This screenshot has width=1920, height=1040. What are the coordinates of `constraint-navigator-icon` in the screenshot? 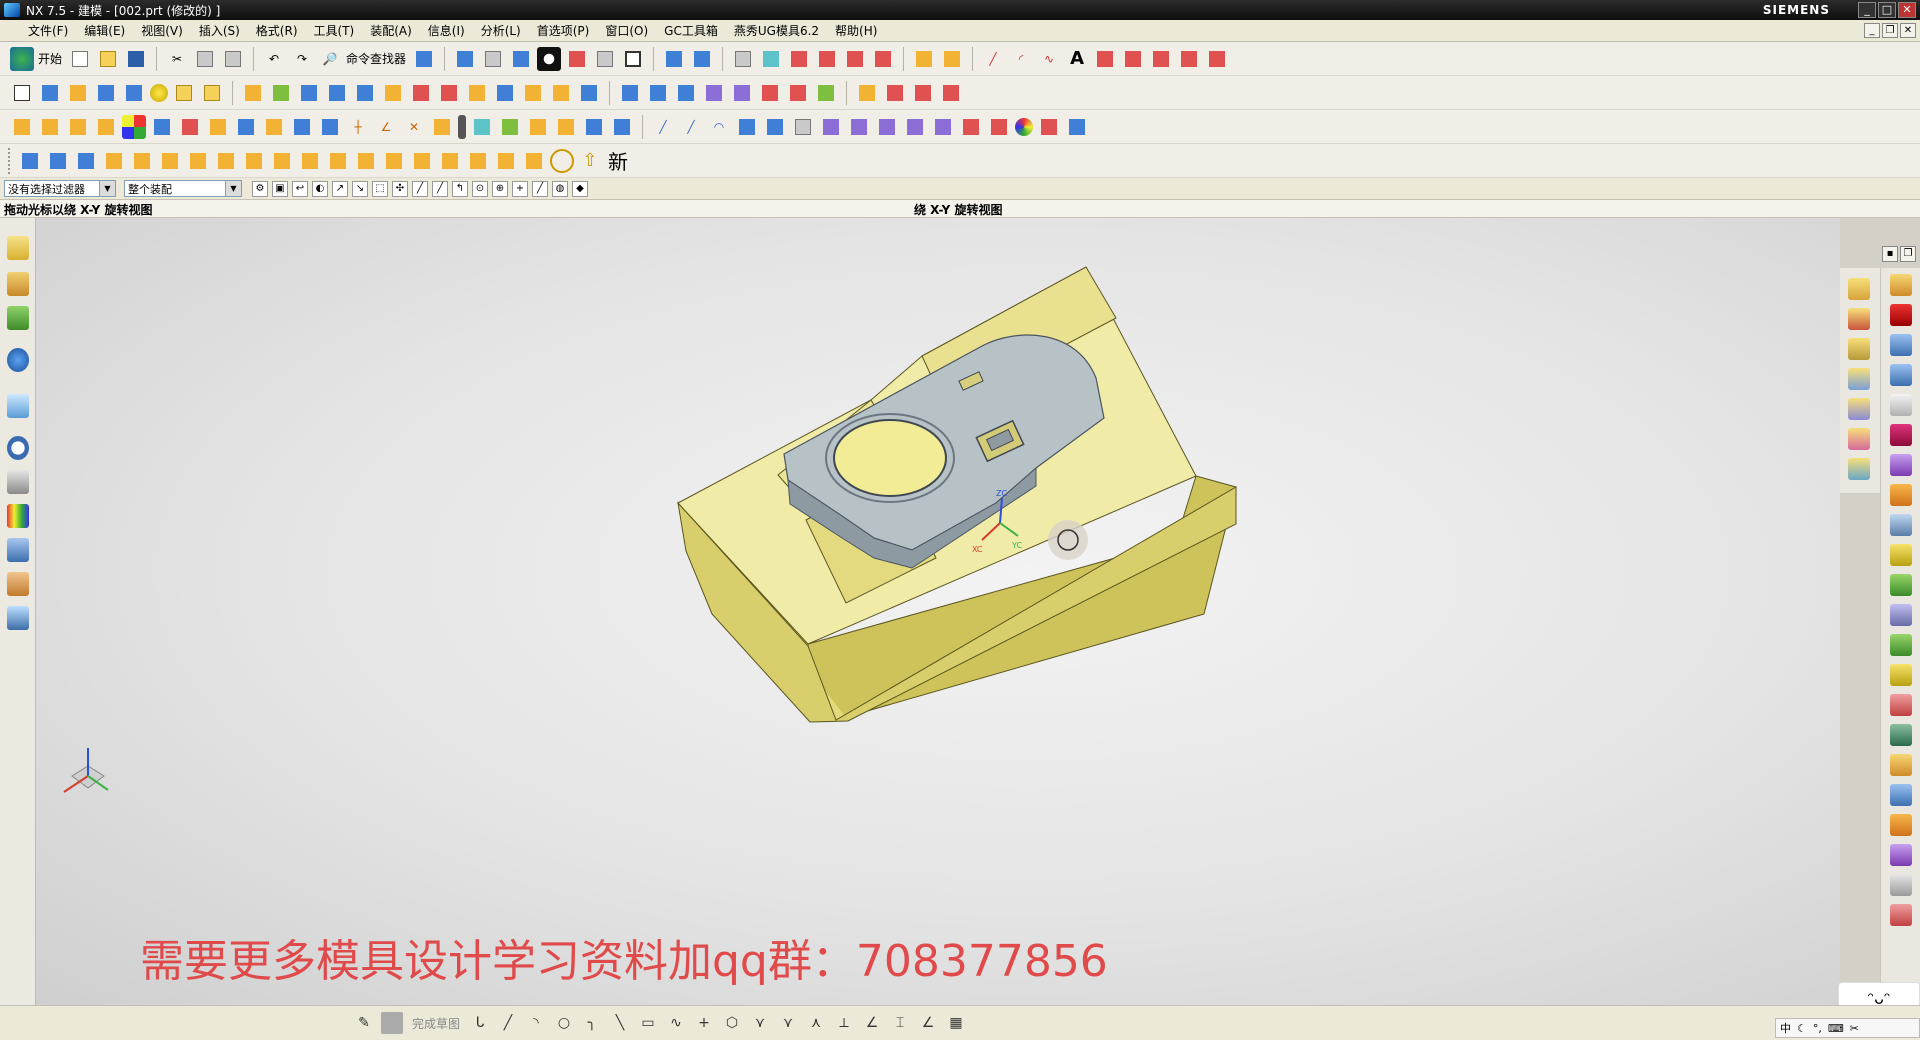 It's located at (18, 284).